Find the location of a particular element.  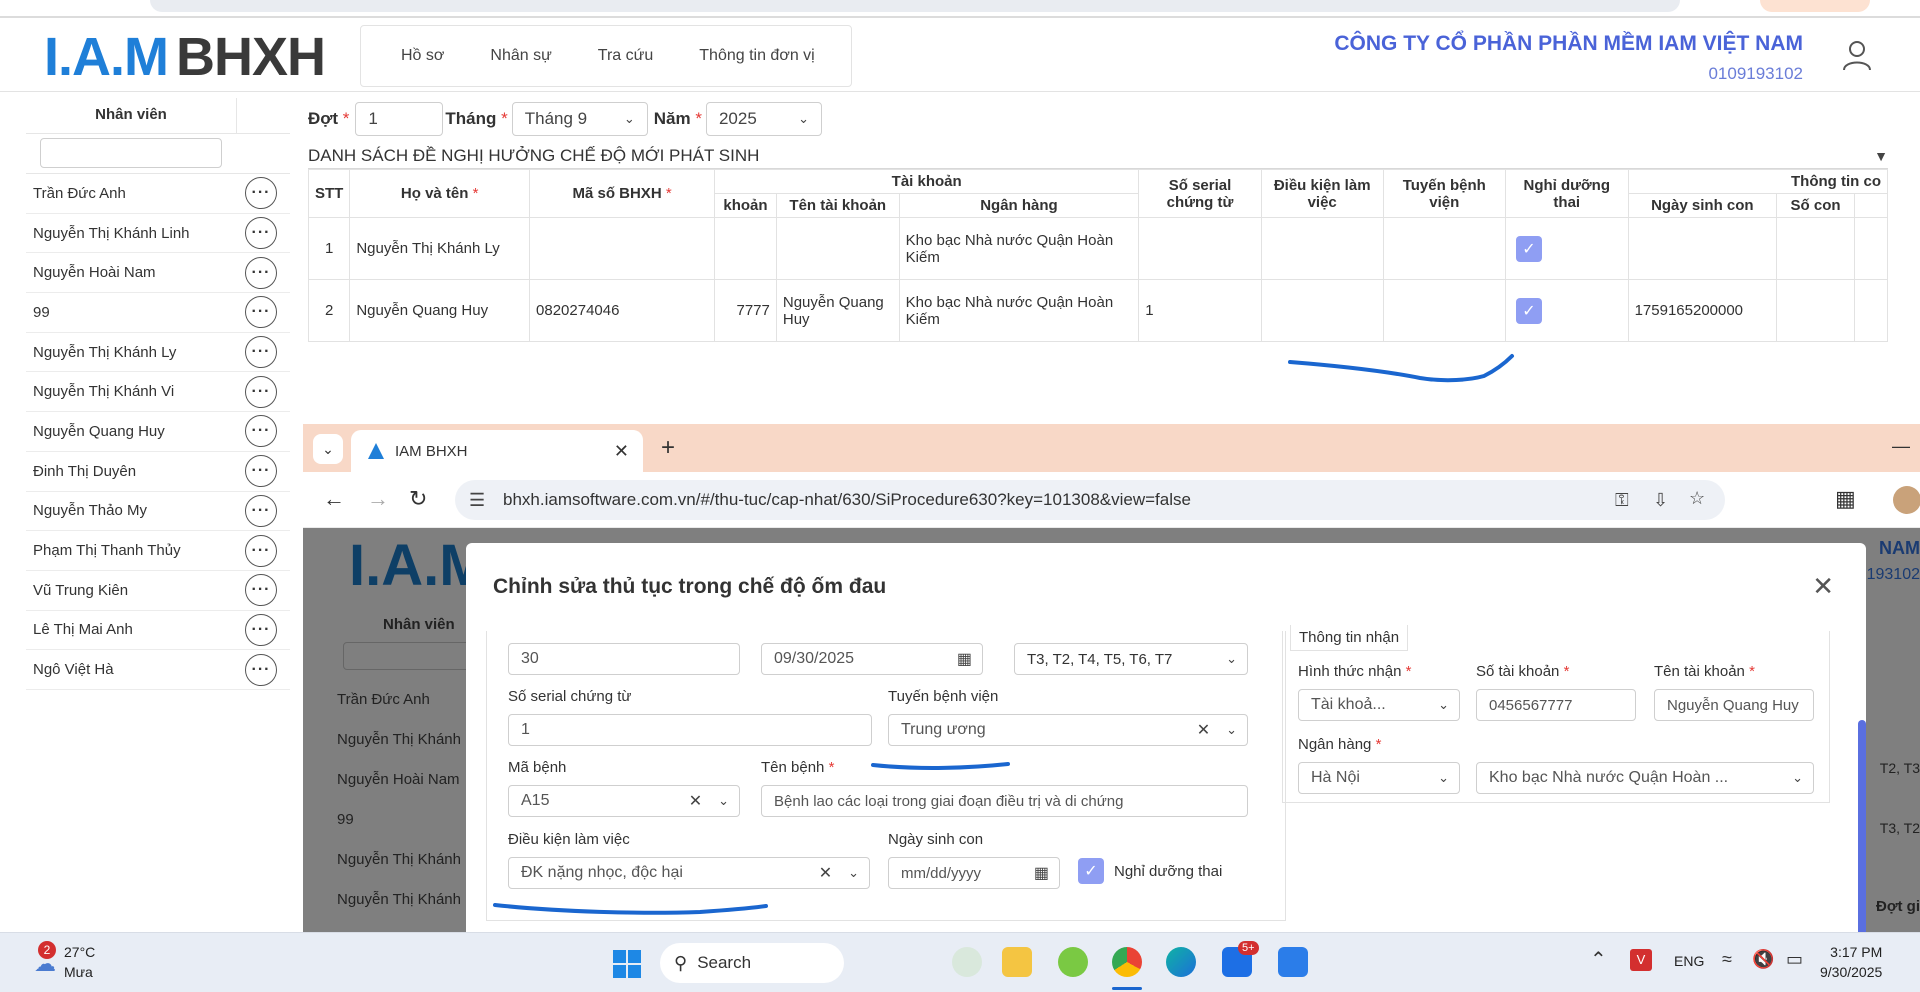

photos-icon is located at coordinates (1293, 962).